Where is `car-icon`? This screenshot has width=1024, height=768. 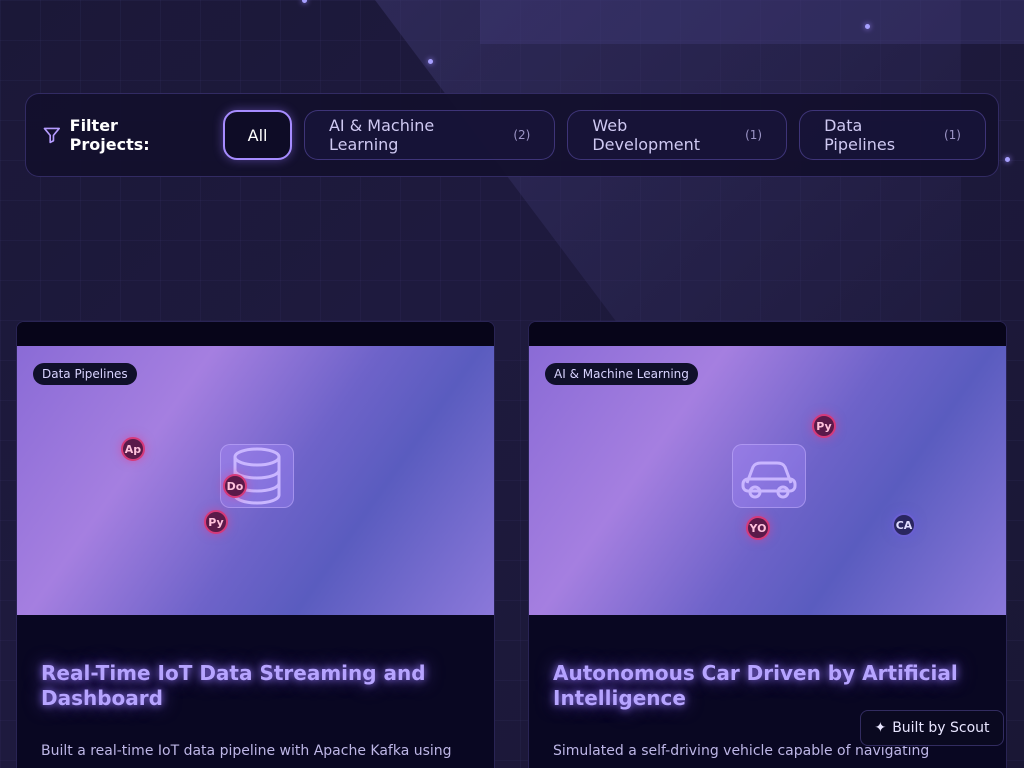 car-icon is located at coordinates (769, 476).